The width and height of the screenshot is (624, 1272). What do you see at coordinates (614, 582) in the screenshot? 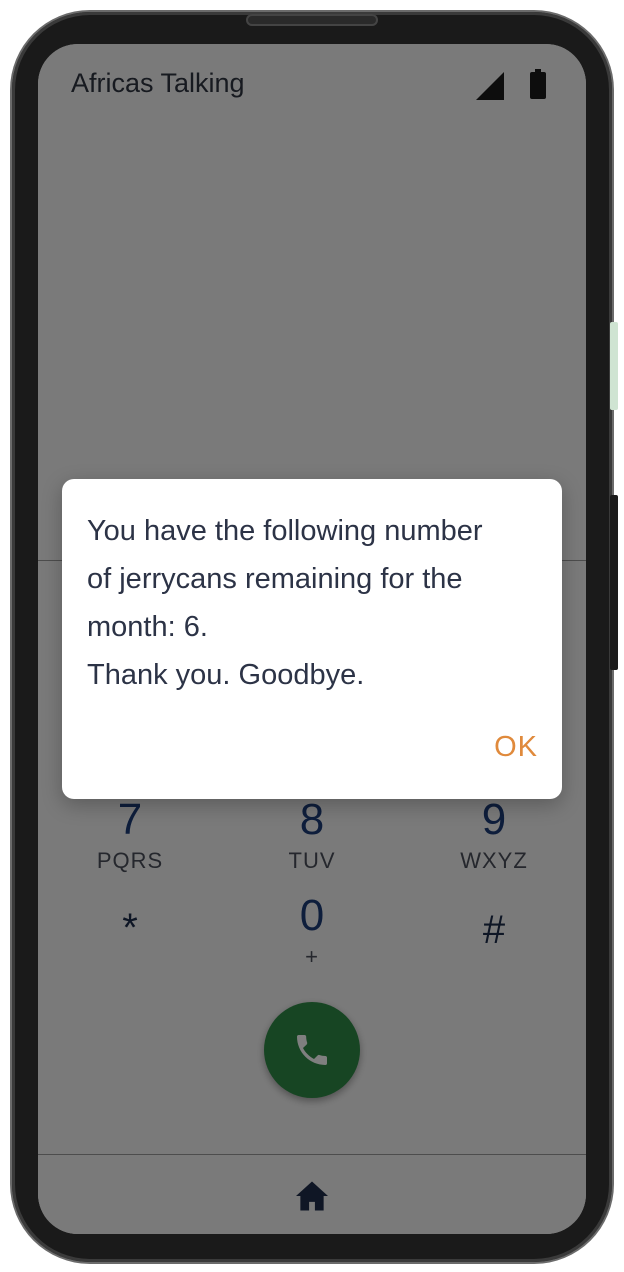
I see `power-button` at bounding box center [614, 582].